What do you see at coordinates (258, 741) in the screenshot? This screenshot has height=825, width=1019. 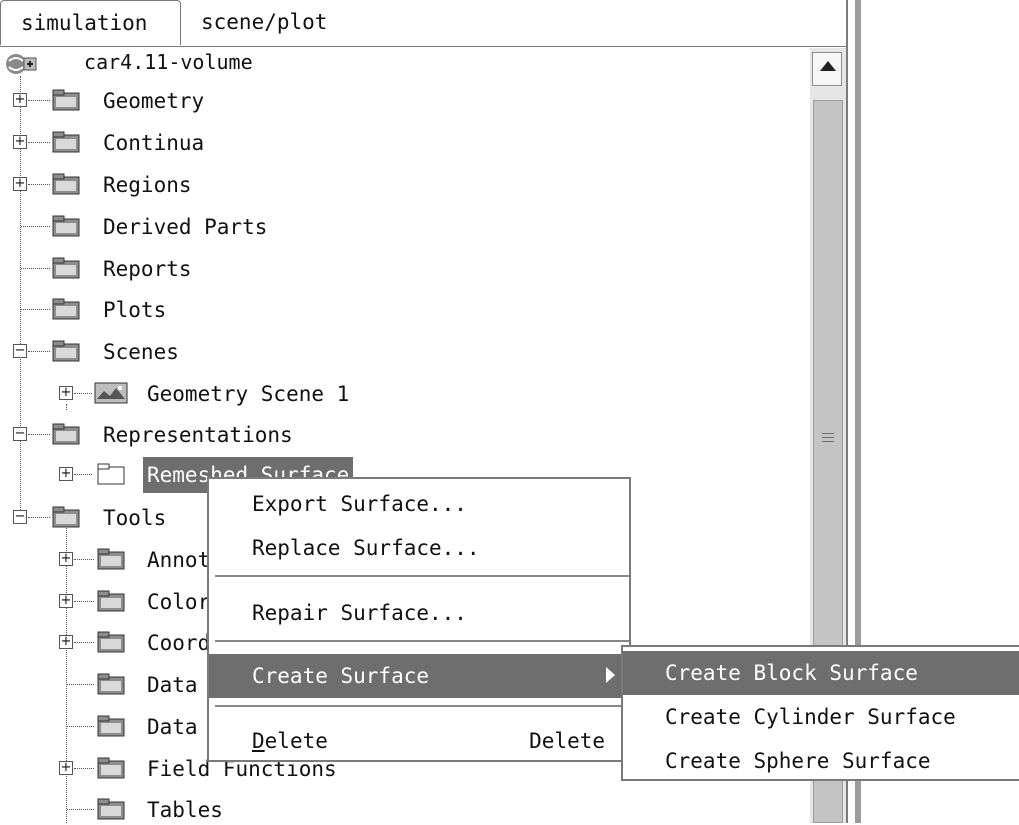 I see `mnemonic-letter: D` at bounding box center [258, 741].